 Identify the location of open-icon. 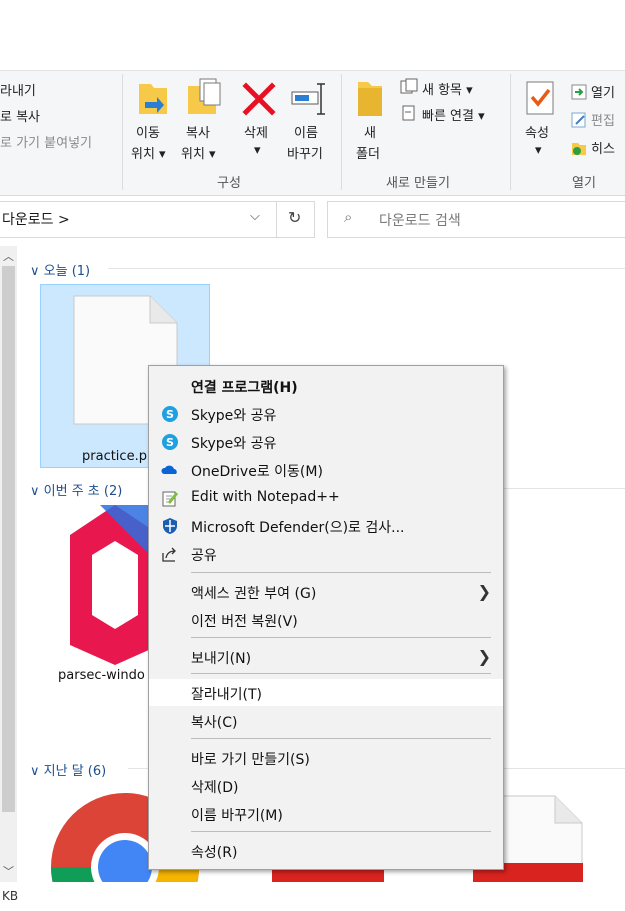
(579, 92).